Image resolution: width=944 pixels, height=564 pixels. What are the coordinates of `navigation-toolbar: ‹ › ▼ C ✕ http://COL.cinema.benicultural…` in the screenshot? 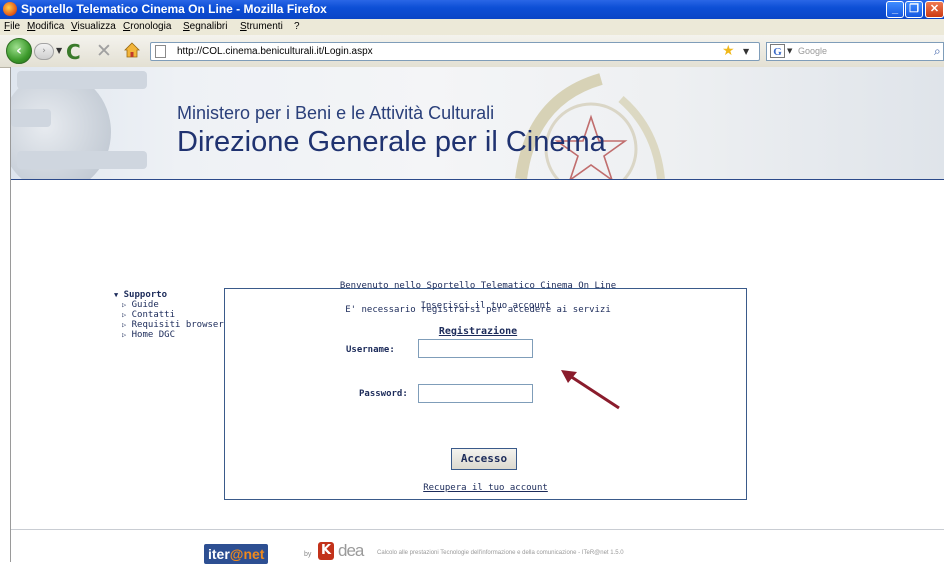 It's located at (472, 51).